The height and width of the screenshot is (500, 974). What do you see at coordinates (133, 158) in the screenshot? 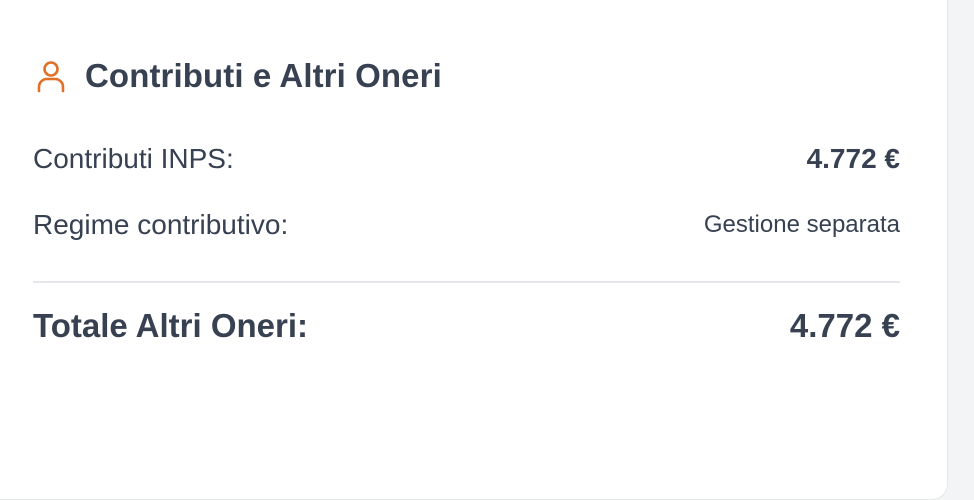
I see `inps-label: Contributi INPS:` at bounding box center [133, 158].